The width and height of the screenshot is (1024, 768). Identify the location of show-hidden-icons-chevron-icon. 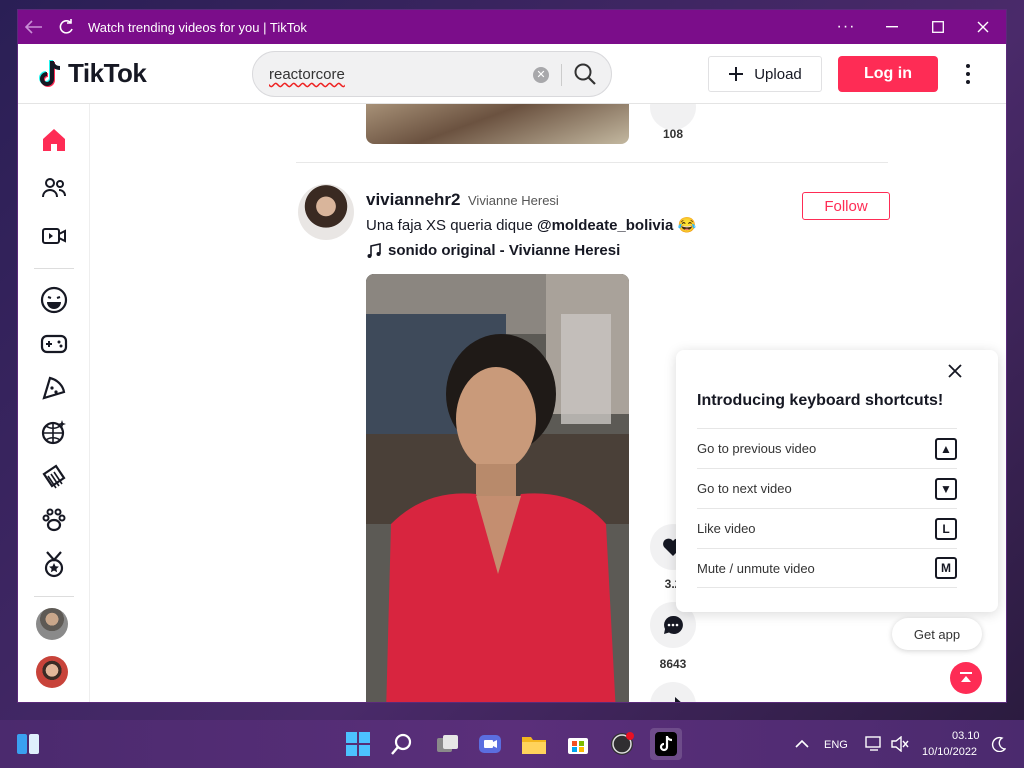
(802, 744).